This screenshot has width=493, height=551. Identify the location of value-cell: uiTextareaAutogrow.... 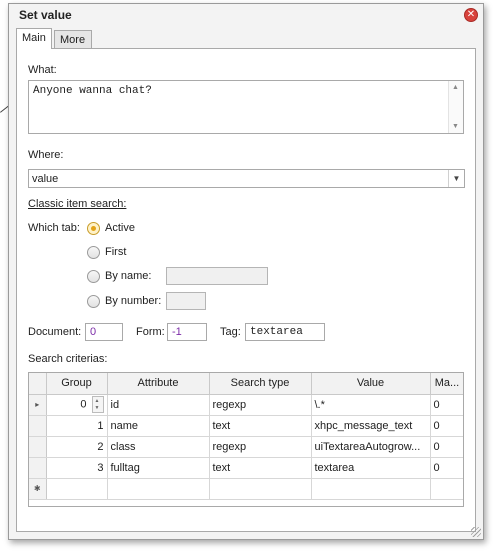
(371, 447).